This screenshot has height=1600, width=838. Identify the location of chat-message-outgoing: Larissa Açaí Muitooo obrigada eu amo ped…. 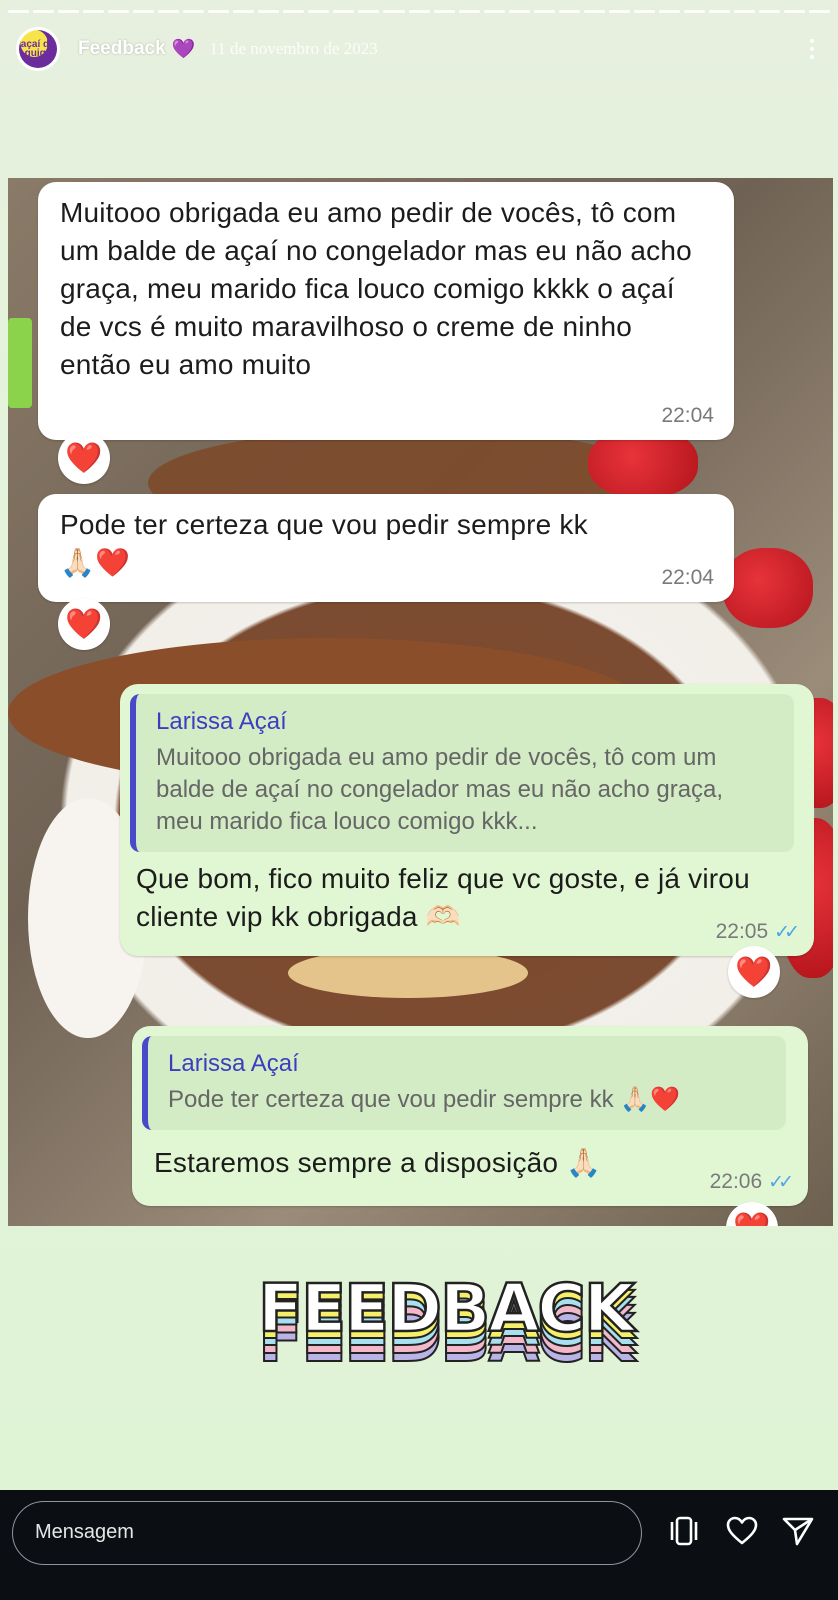
(467, 820).